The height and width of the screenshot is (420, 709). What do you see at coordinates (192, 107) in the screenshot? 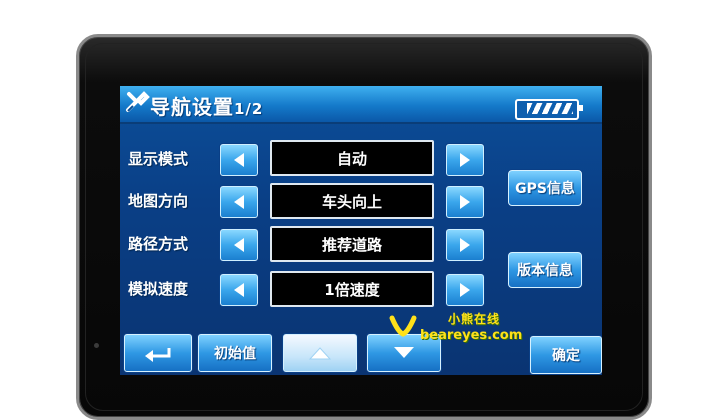
I see `page-title-text: 导航设置` at bounding box center [192, 107].